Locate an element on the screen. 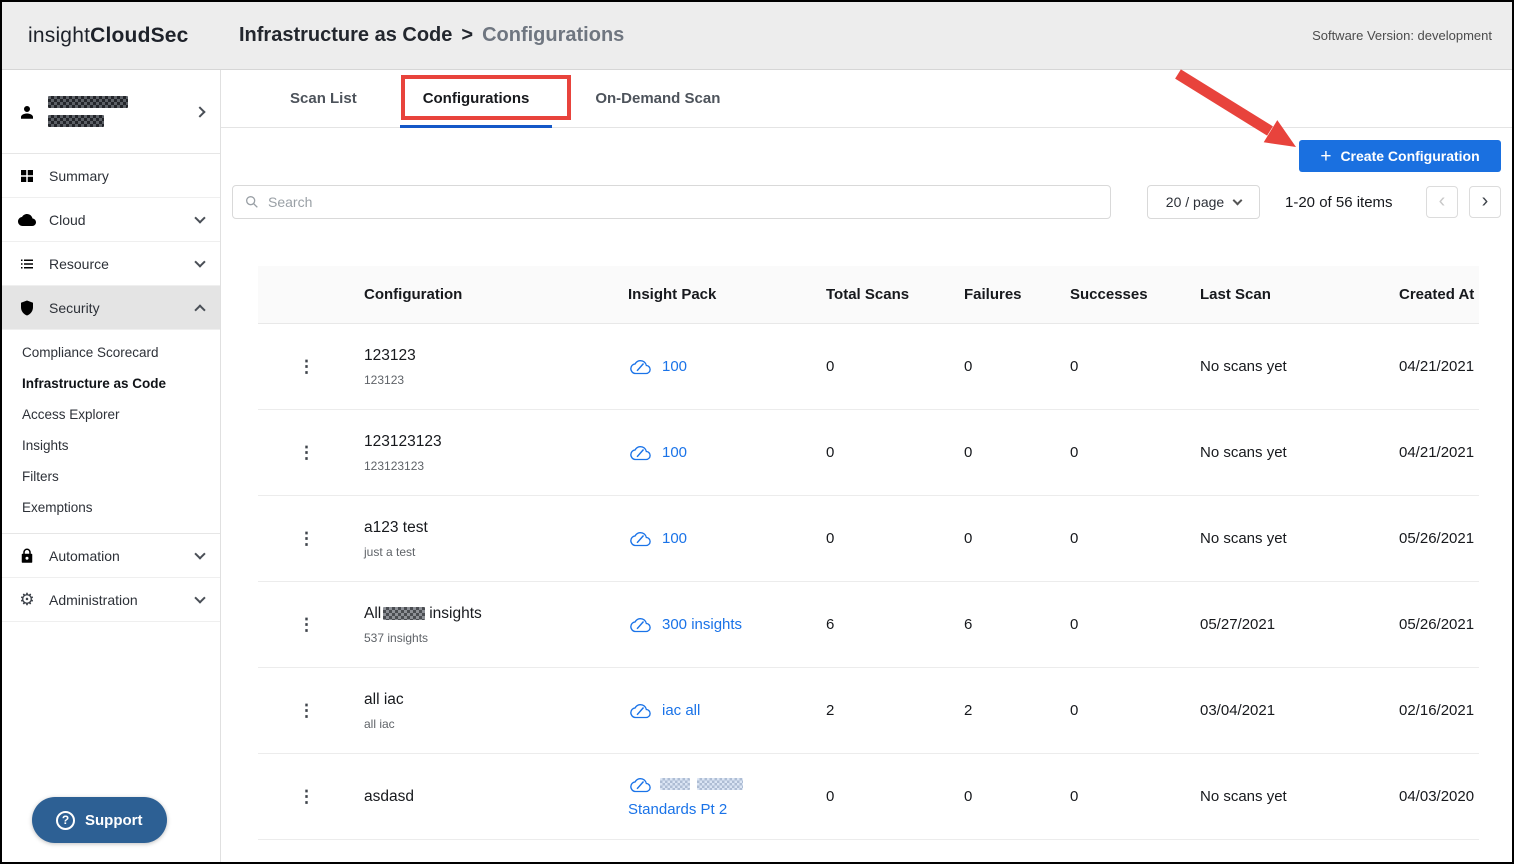  insight-pack-link: Standards Pt 2 is located at coordinates (727, 810).